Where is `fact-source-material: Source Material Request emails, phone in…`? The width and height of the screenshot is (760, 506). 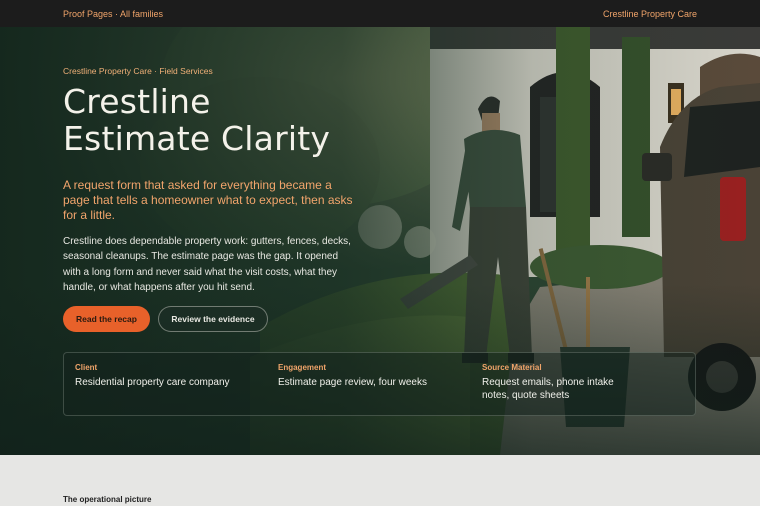 fact-source-material: Source Material Request emails, phone in… is located at coordinates (557, 382).